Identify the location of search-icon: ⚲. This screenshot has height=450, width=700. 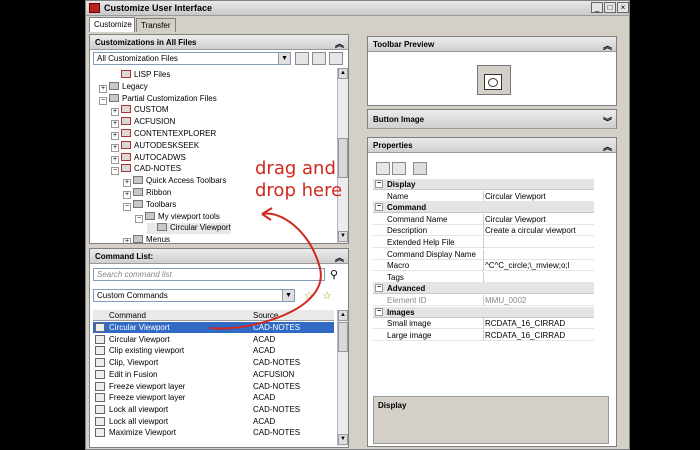
(334, 274).